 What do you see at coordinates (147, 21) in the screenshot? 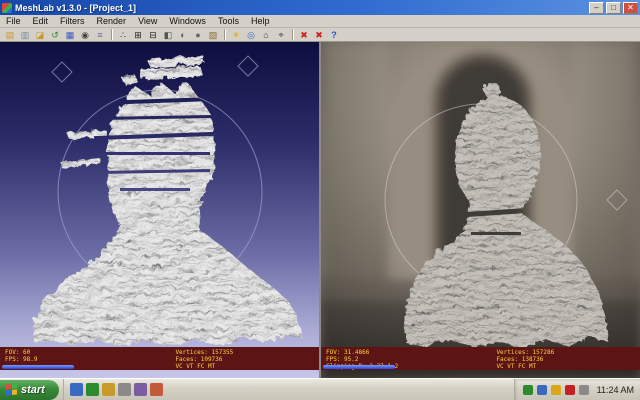
I see `menu-view: View` at bounding box center [147, 21].